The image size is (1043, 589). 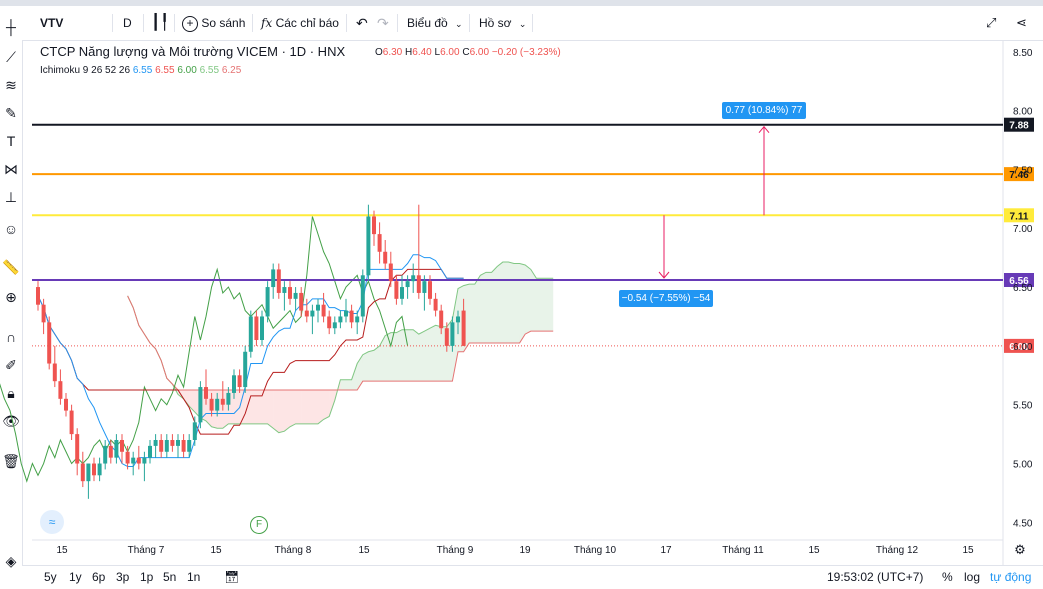 What do you see at coordinates (146, 550) in the screenshot?
I see `time-axis-label: Tháng 7` at bounding box center [146, 550].